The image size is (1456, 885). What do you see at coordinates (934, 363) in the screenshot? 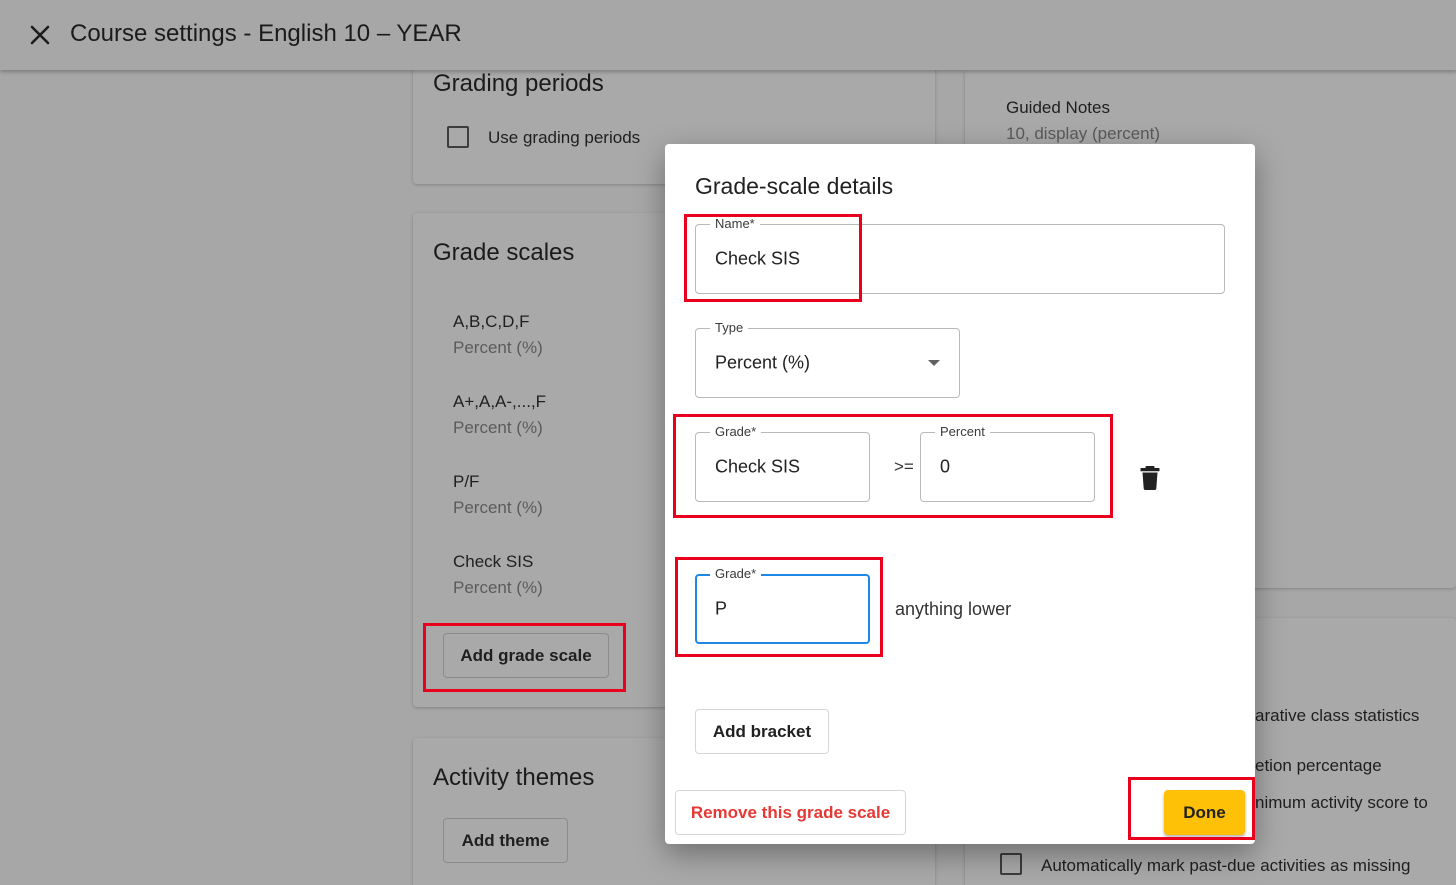
I see `chevron-down-icon` at bounding box center [934, 363].